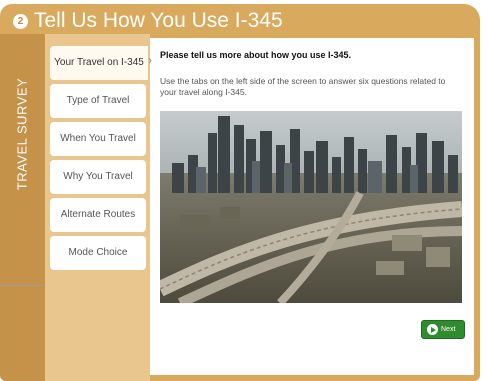  I want to click on play-arrow-icon, so click(432, 329).